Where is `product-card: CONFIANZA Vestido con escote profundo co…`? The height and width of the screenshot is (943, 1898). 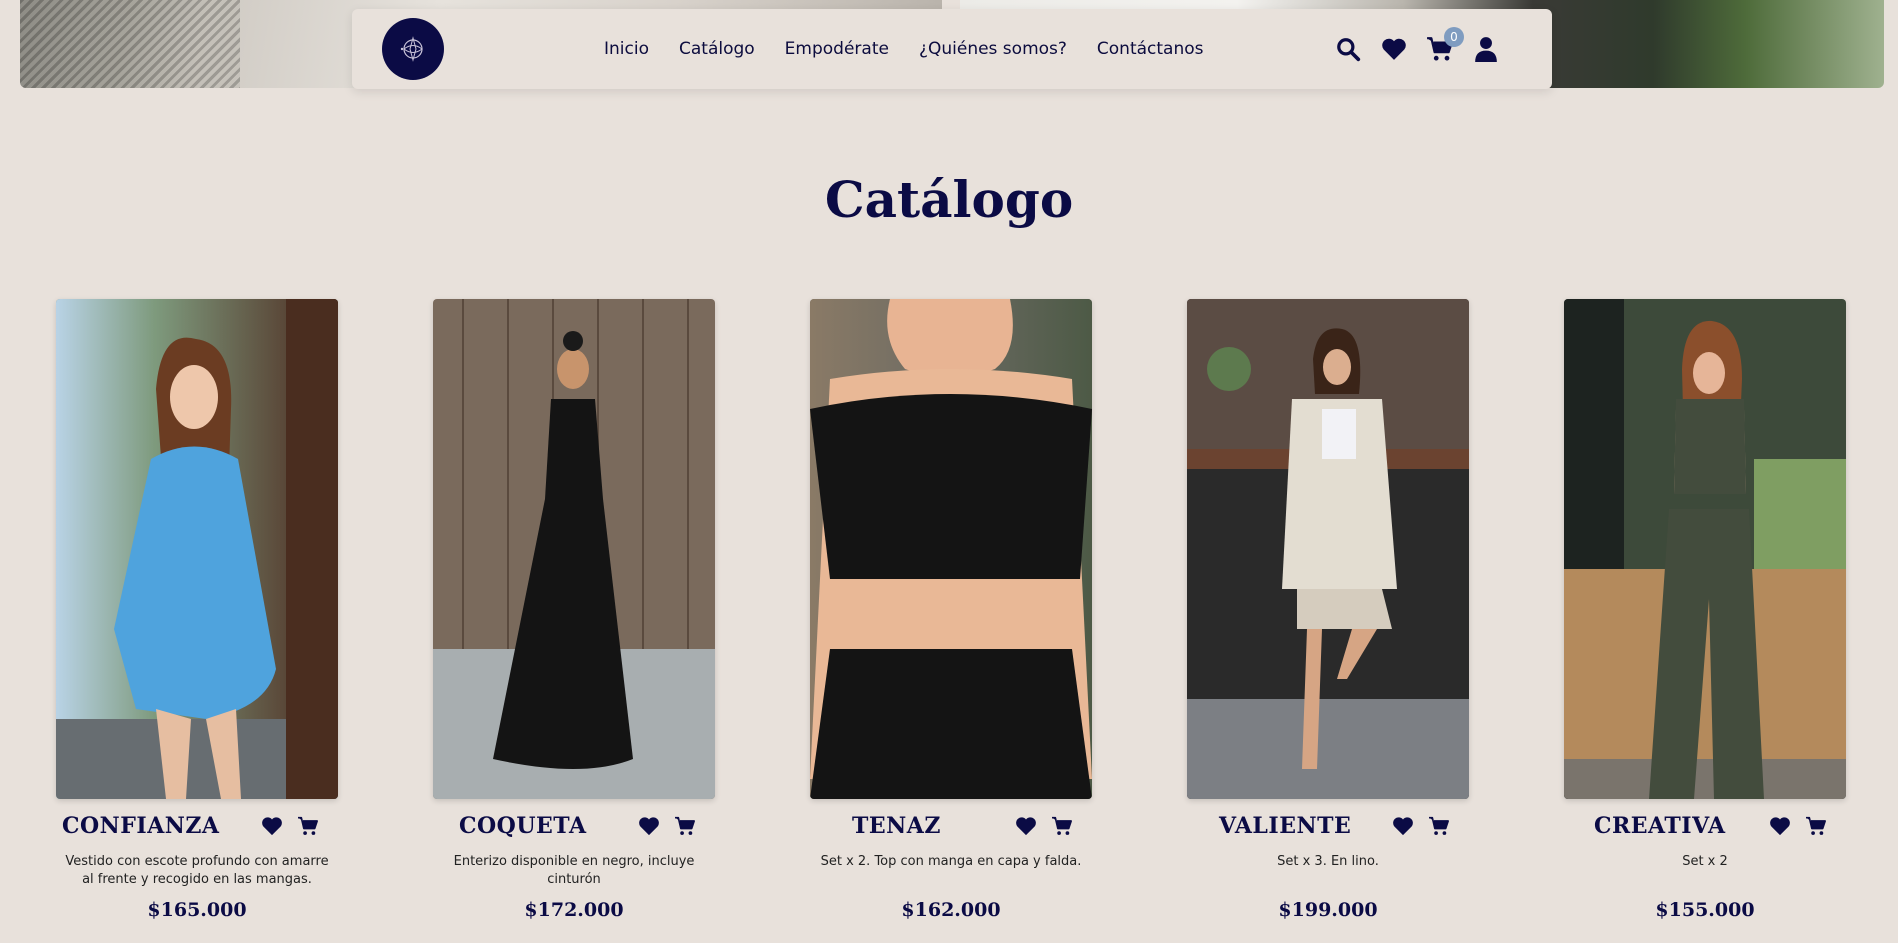 product-card: CONFIANZA Vestido con escote profundo co… is located at coordinates (197, 610).